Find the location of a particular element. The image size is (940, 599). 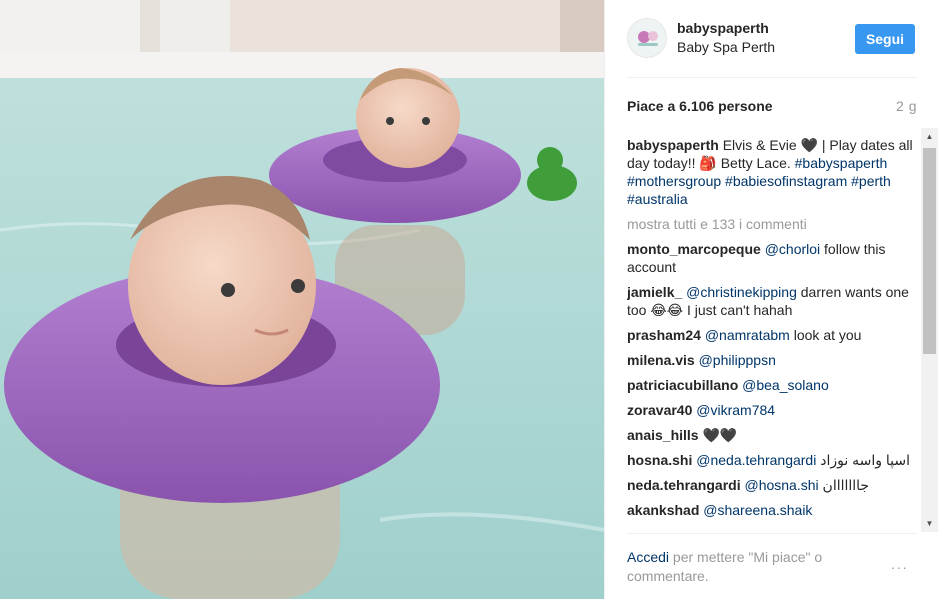

comment-text: 🖤🖤 is located at coordinates (720, 435).